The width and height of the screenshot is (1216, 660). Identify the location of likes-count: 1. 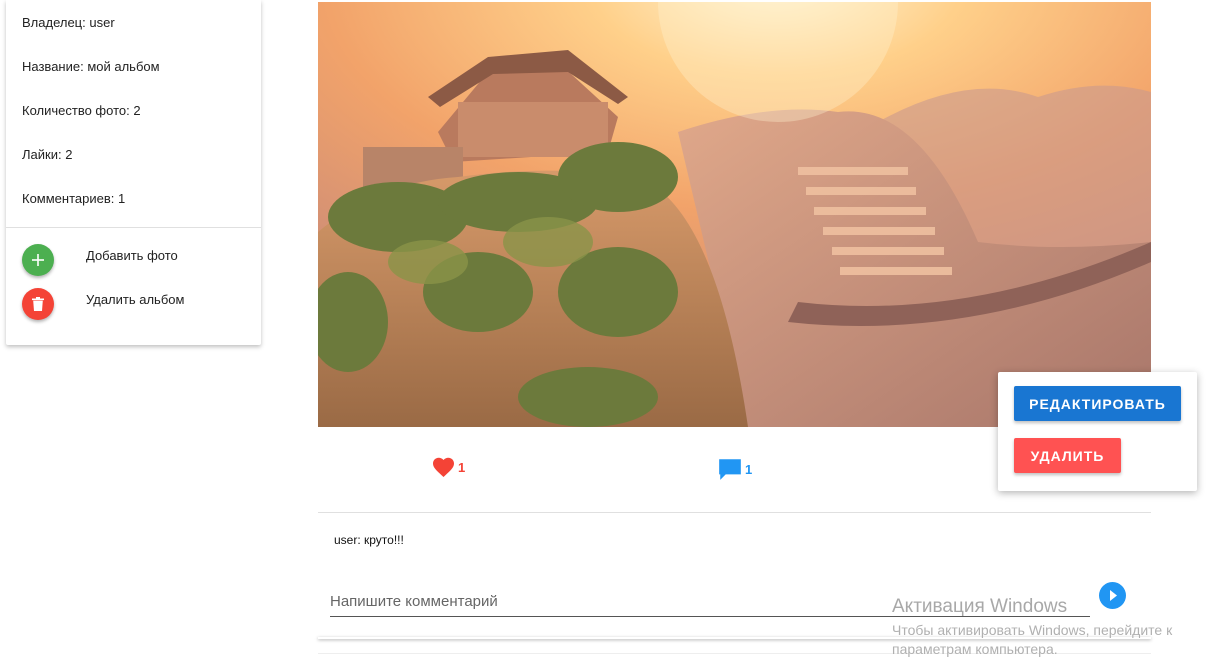
(462, 467).